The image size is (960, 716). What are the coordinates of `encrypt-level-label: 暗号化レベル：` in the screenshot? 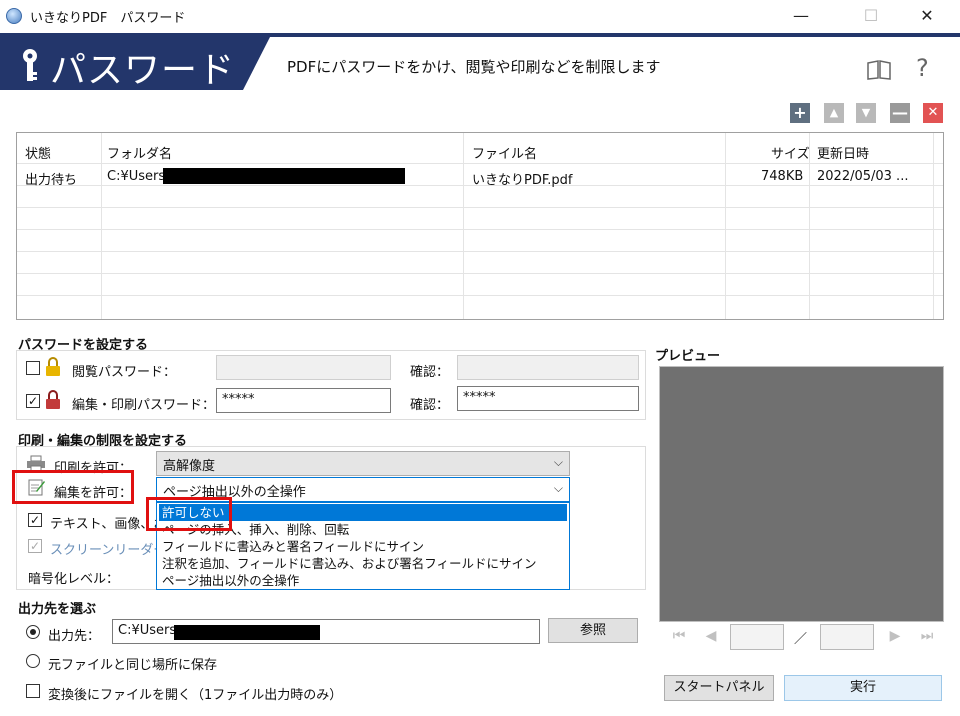 It's located at (74, 579).